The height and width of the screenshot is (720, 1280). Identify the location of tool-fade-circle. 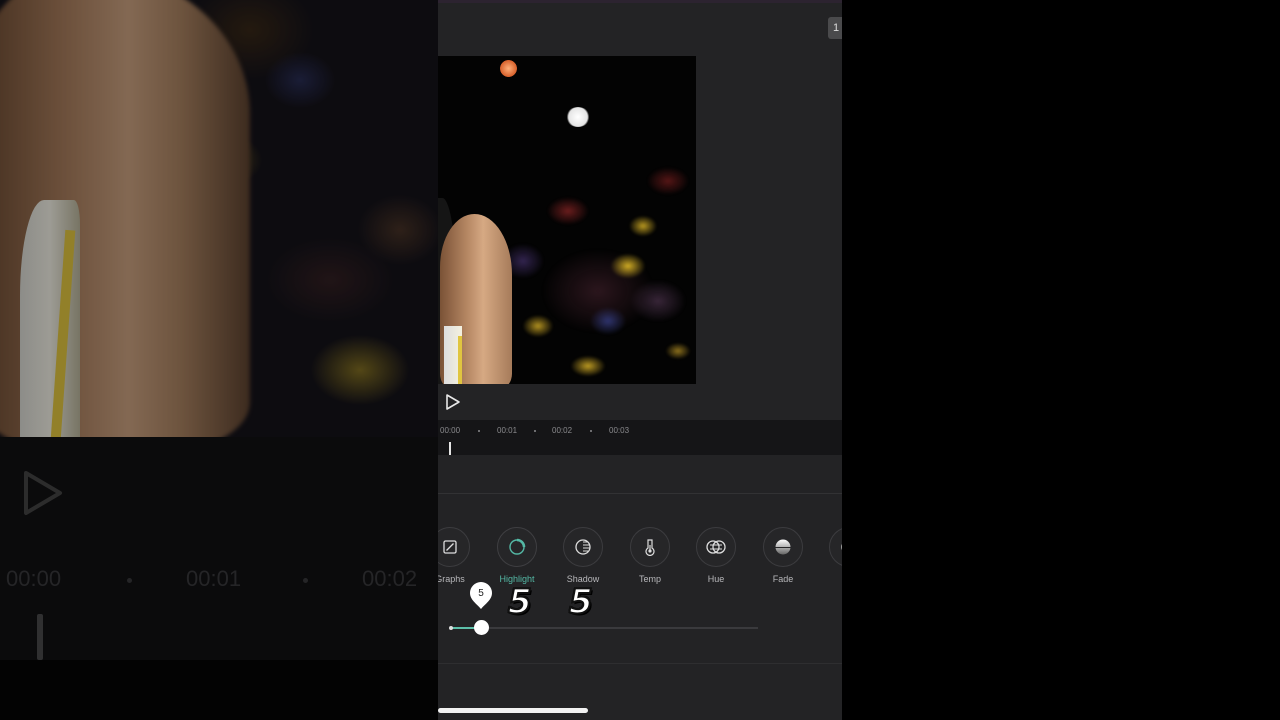
(783, 547).